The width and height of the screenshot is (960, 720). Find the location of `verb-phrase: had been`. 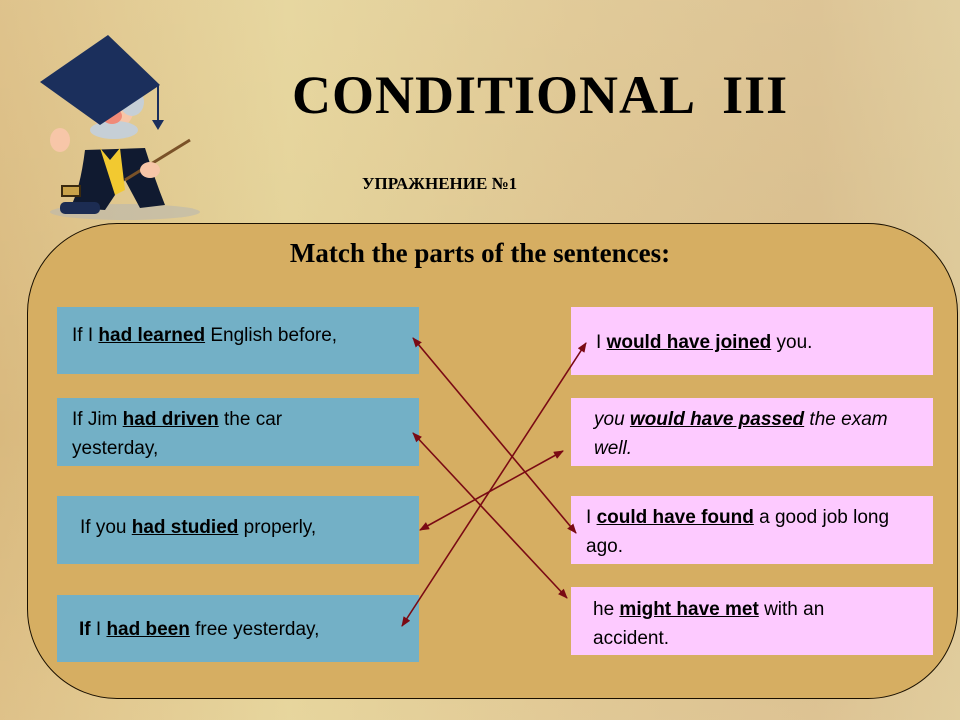

verb-phrase: had been is located at coordinates (148, 629).